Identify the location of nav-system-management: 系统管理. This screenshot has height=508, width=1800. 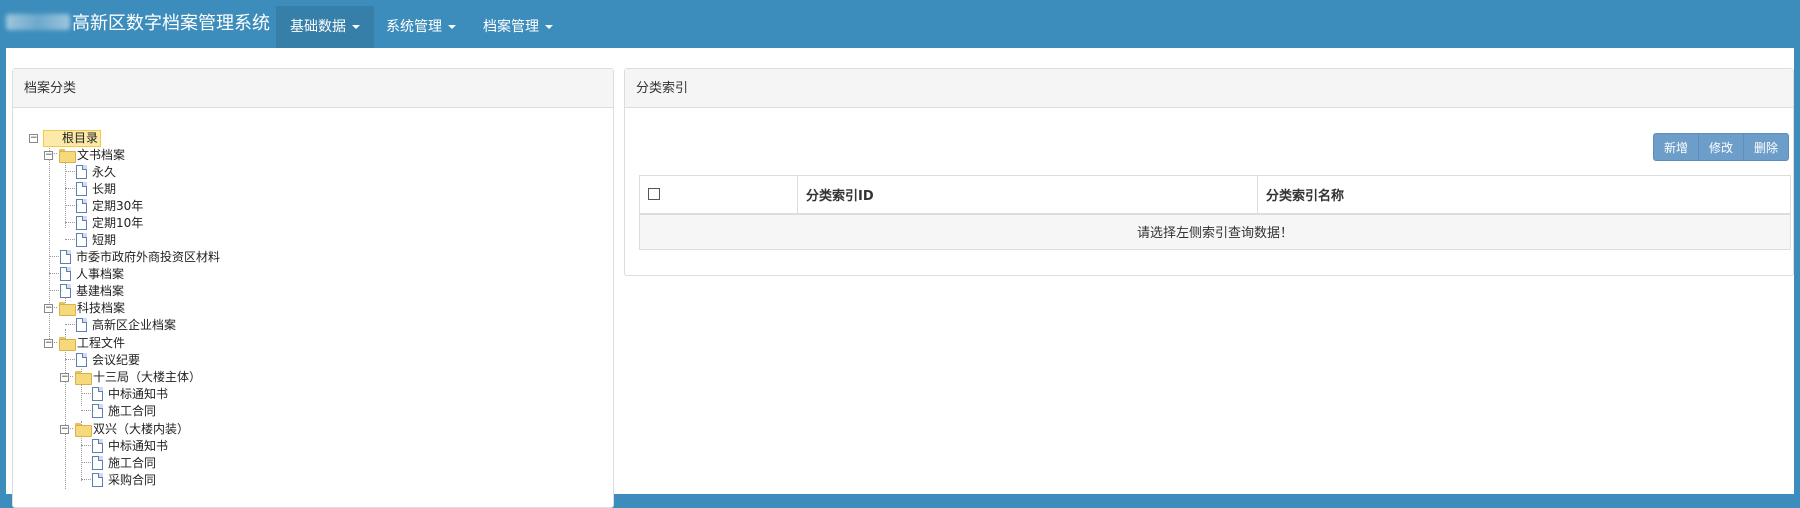
(421, 27).